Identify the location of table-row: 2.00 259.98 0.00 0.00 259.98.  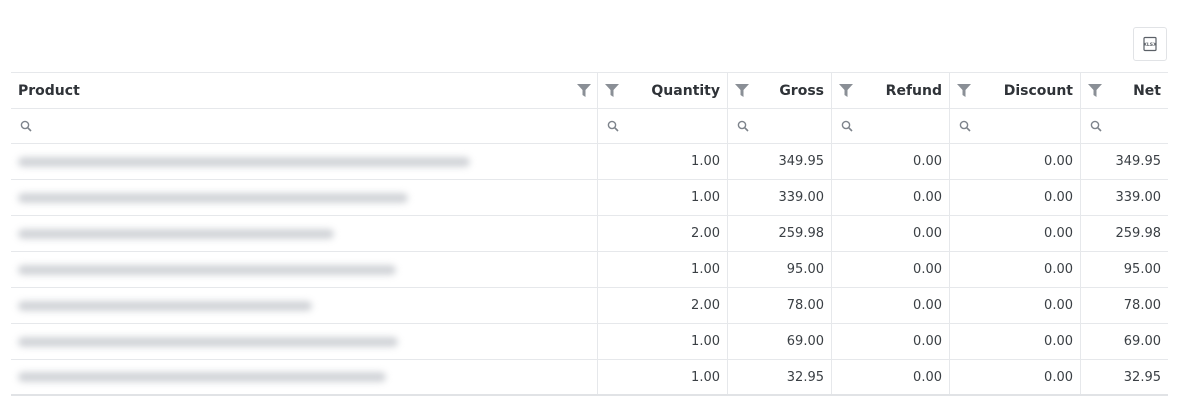
(589, 234).